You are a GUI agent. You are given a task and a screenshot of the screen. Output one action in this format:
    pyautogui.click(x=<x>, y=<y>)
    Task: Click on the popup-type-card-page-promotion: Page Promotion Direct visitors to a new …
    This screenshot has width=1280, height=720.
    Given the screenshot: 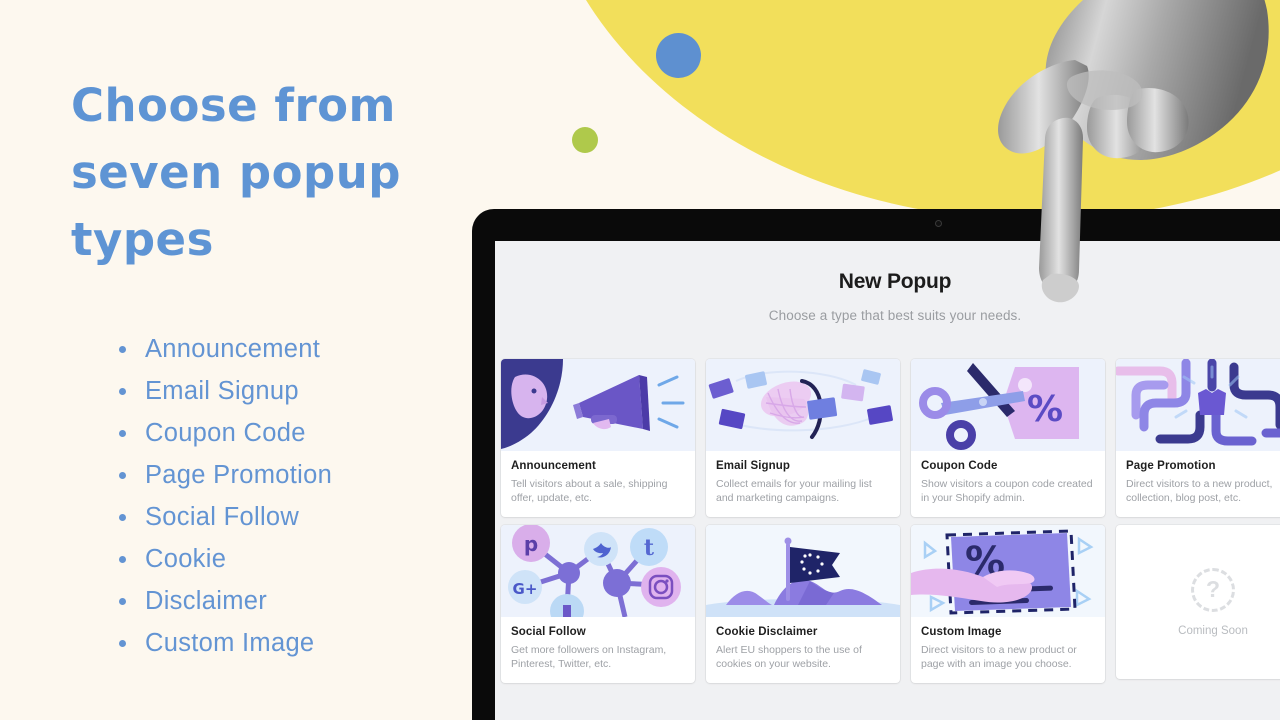 What is the action you would take?
    pyautogui.click(x=1198, y=438)
    